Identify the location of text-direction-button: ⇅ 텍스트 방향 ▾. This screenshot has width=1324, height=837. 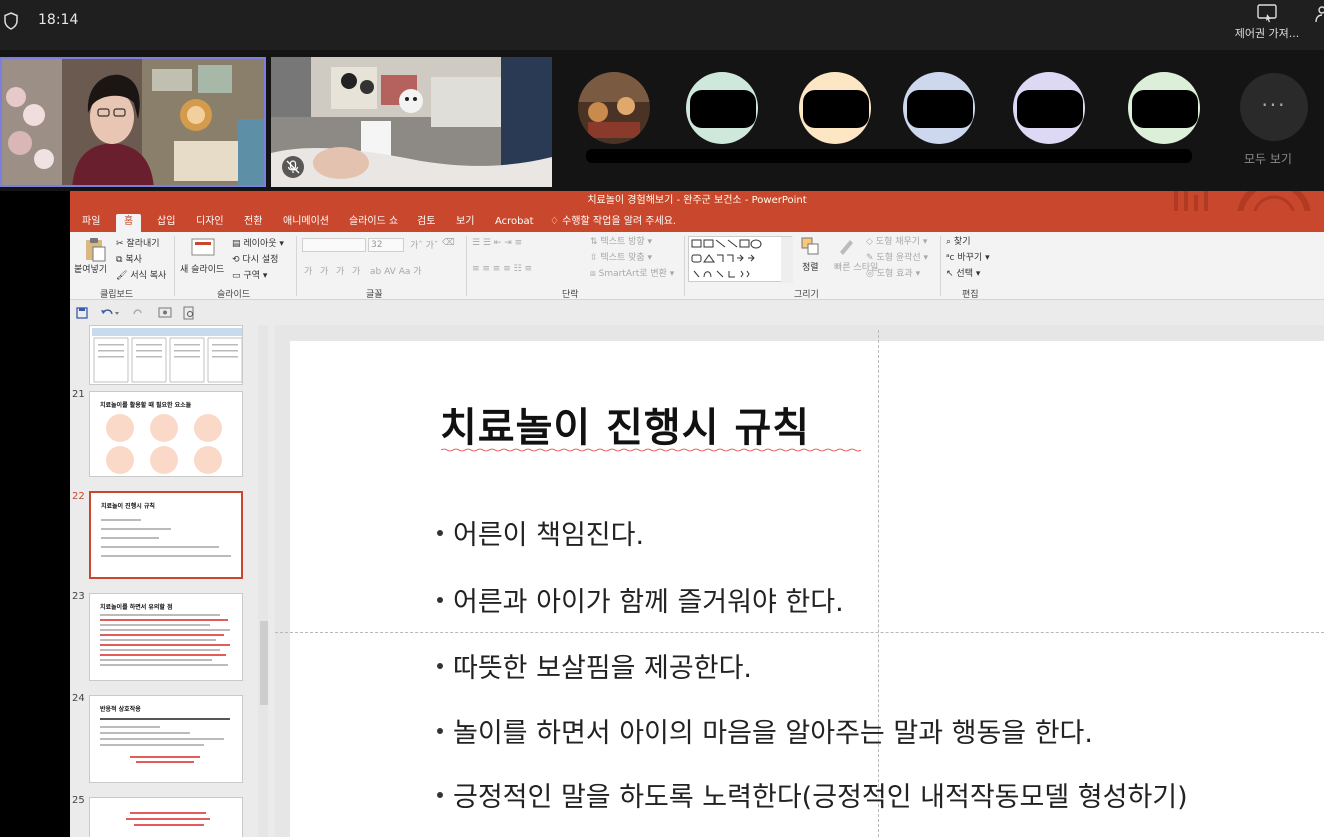
(621, 240).